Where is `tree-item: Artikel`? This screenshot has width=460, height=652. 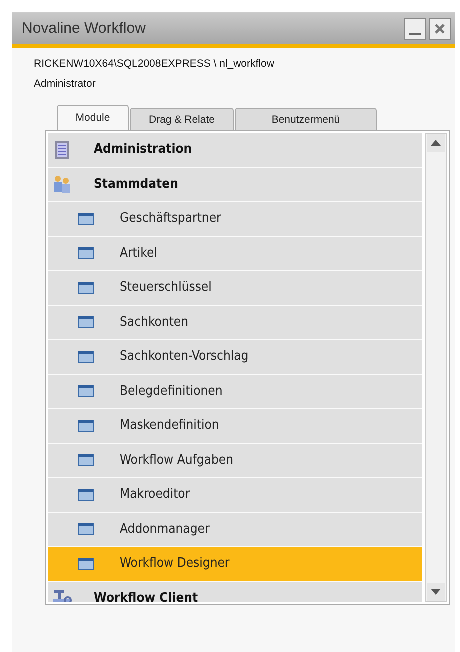 tree-item: Artikel is located at coordinates (235, 253).